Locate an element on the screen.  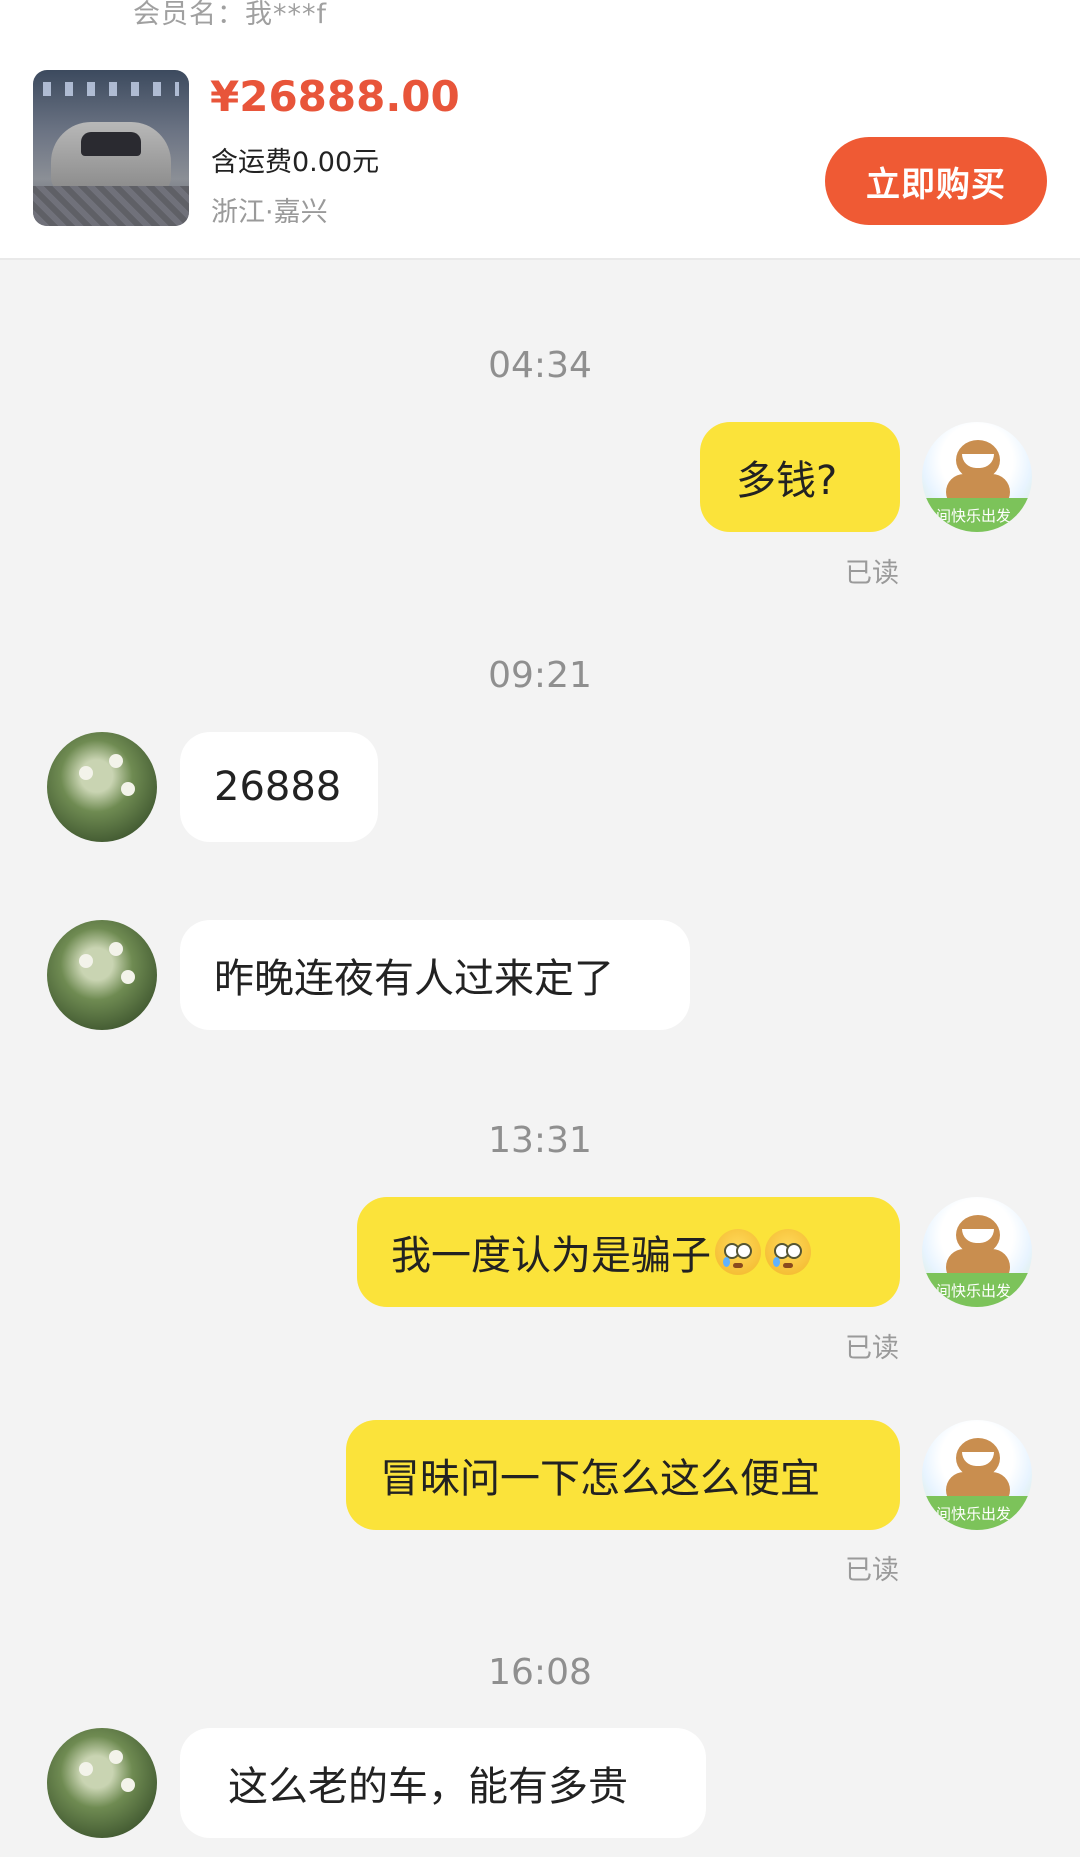
my-message-bubble: 多钱? is located at coordinates (800, 477).